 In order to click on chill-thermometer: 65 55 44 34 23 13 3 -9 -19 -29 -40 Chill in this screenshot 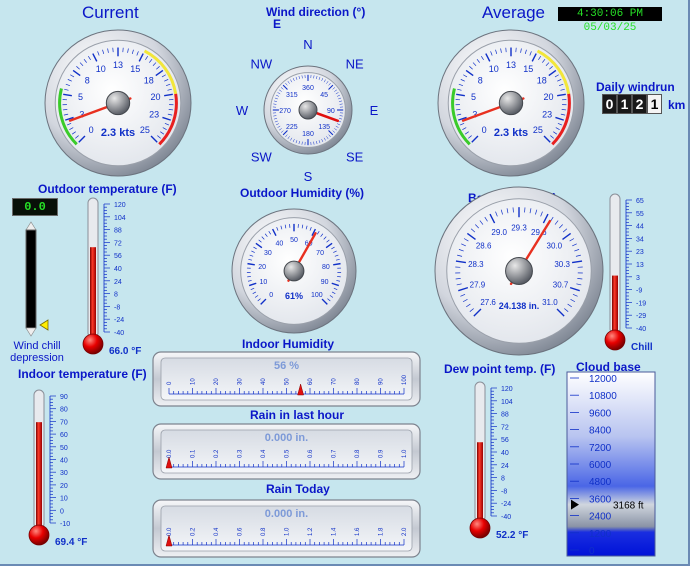, I will do `click(628, 273)`.